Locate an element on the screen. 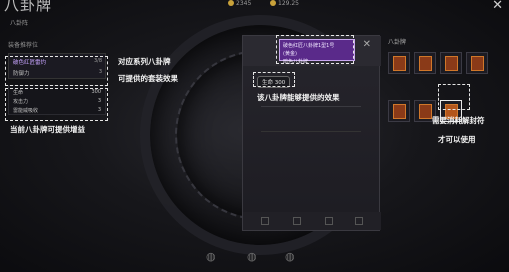 This screenshot has width=509, height=272. annotation: 当前八卦牌可提供增益 is located at coordinates (47, 129).